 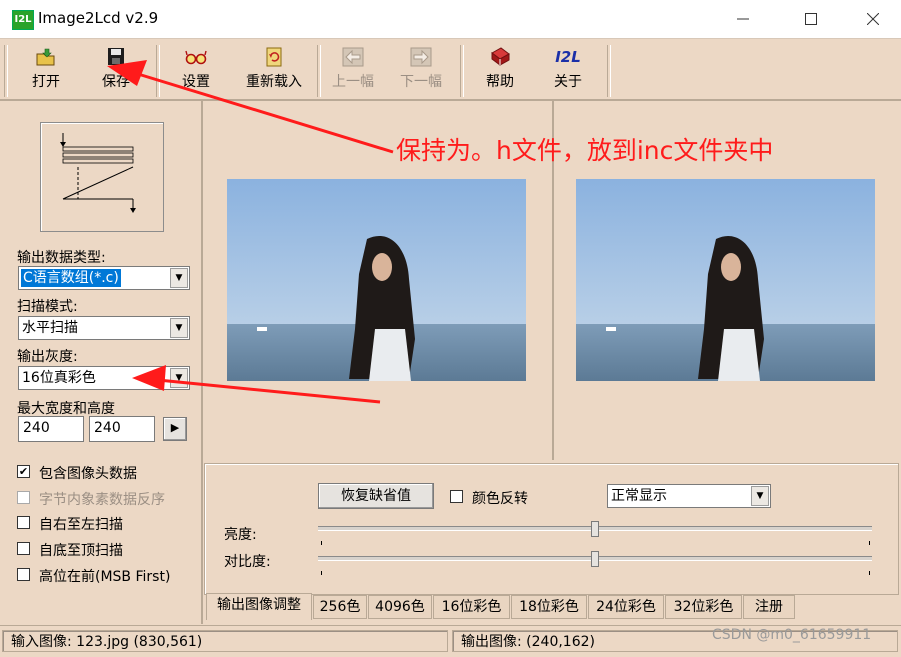 What do you see at coordinates (98, 18) in the screenshot?
I see `window-title: Image2Lcd v2.9` at bounding box center [98, 18].